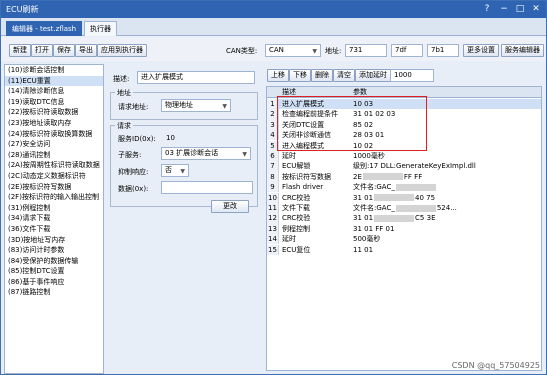  I want to click on list-item: (19)读取DTC信息, so click(54, 102).